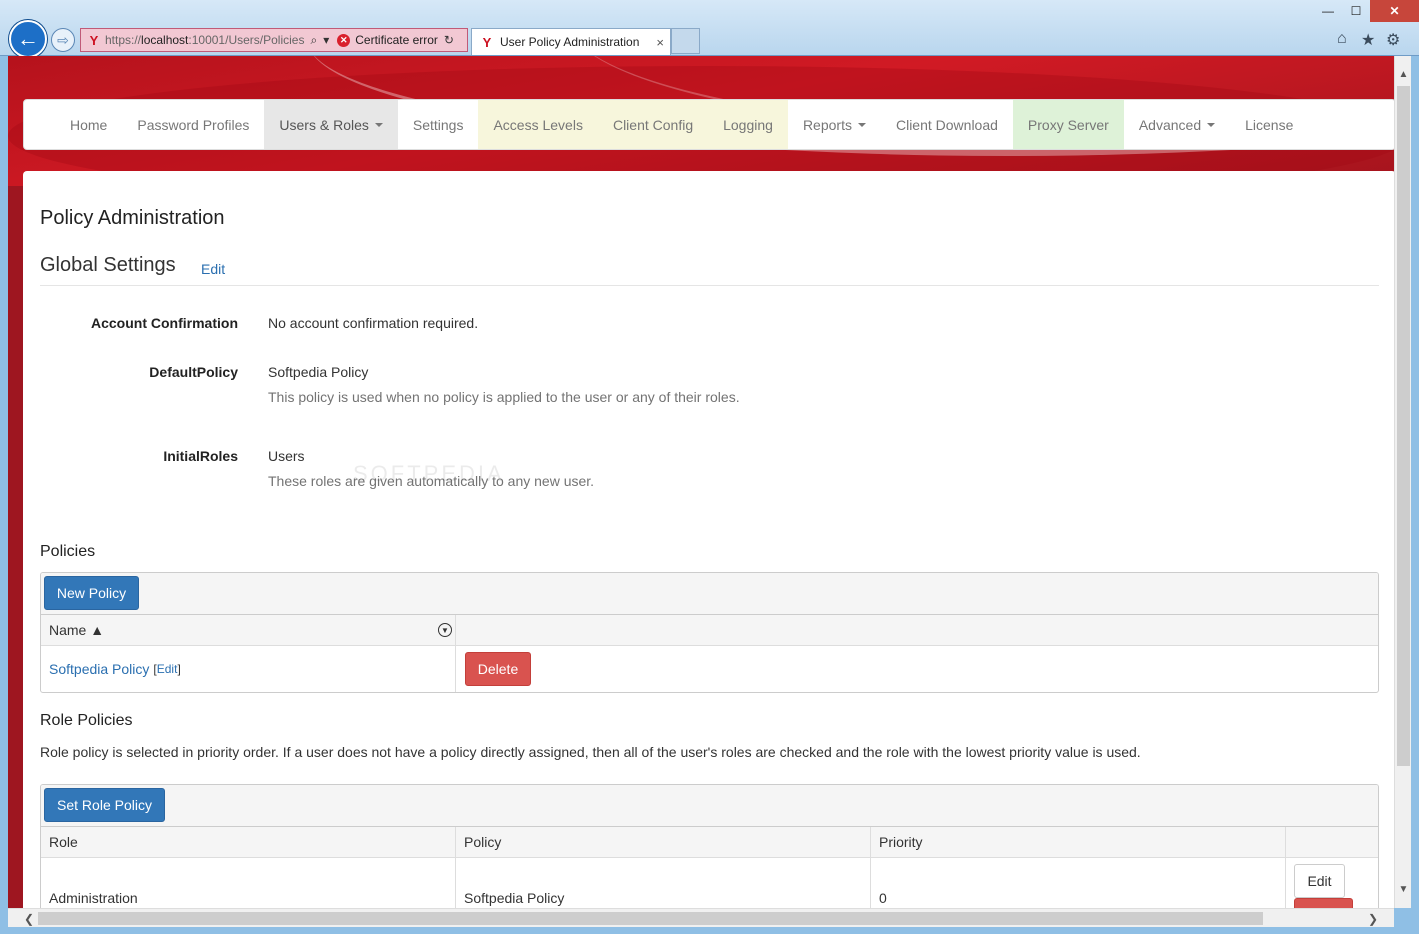  I want to click on home-icon: ⌂, so click(1342, 39).